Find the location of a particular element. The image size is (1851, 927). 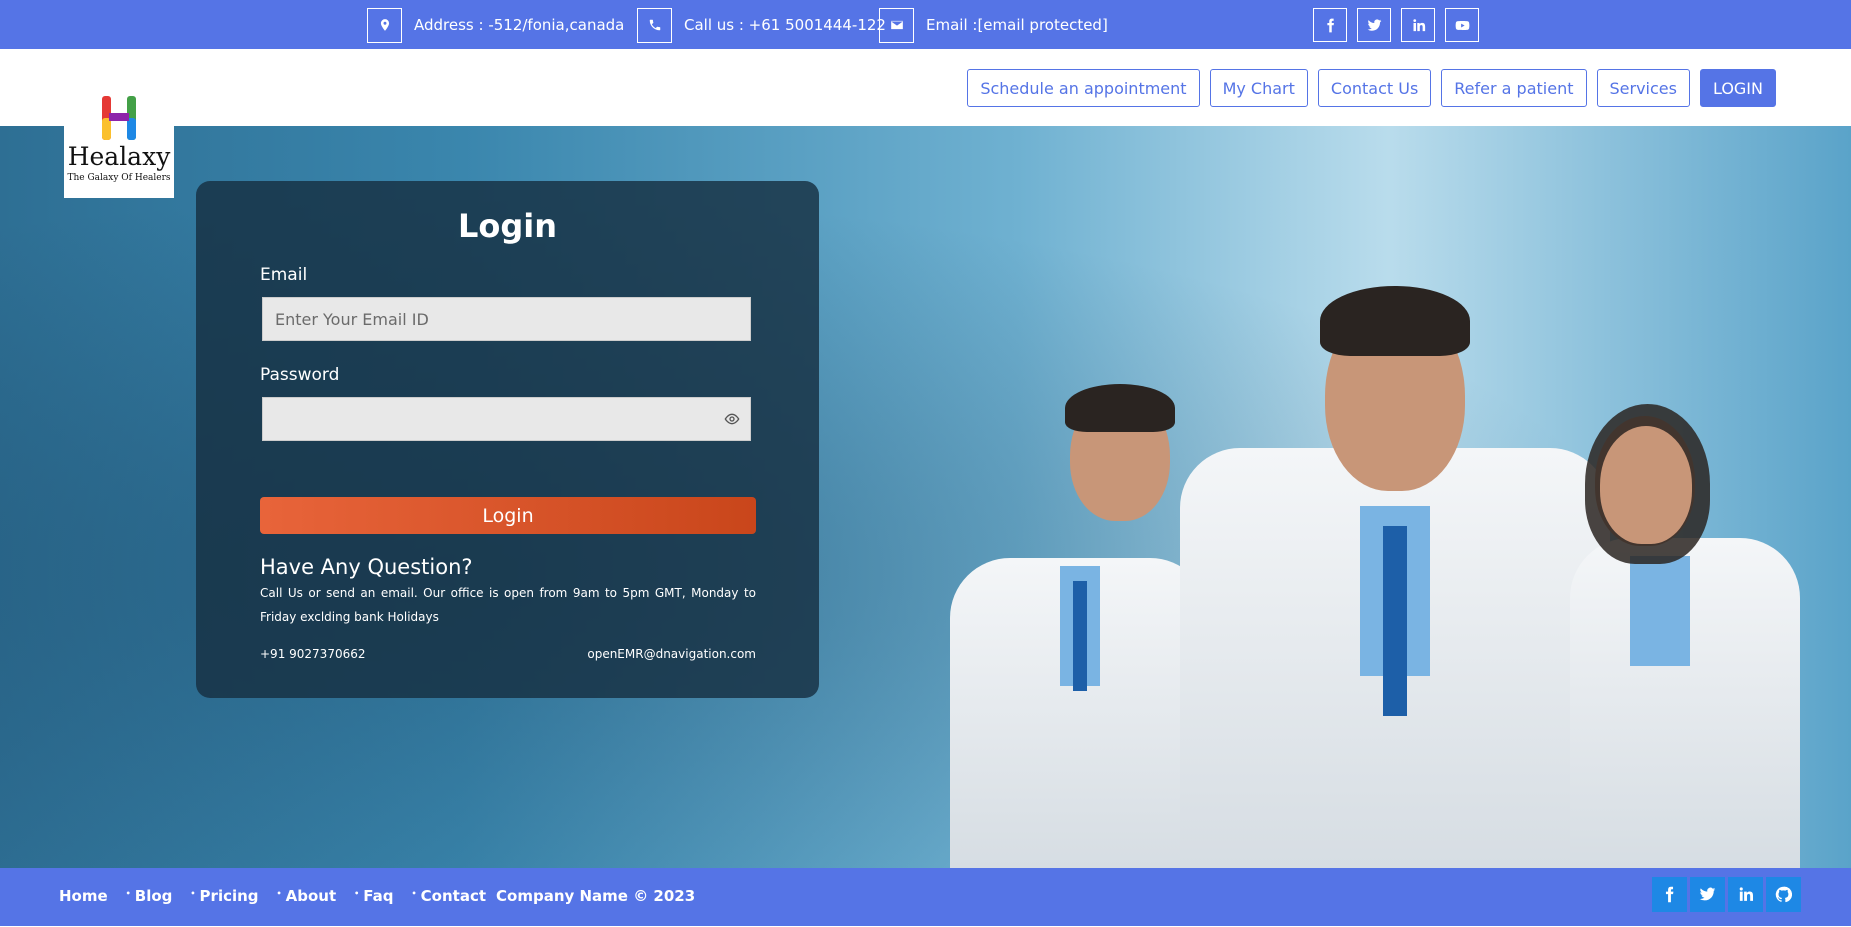

footer-link-home: Home is located at coordinates (83, 896).